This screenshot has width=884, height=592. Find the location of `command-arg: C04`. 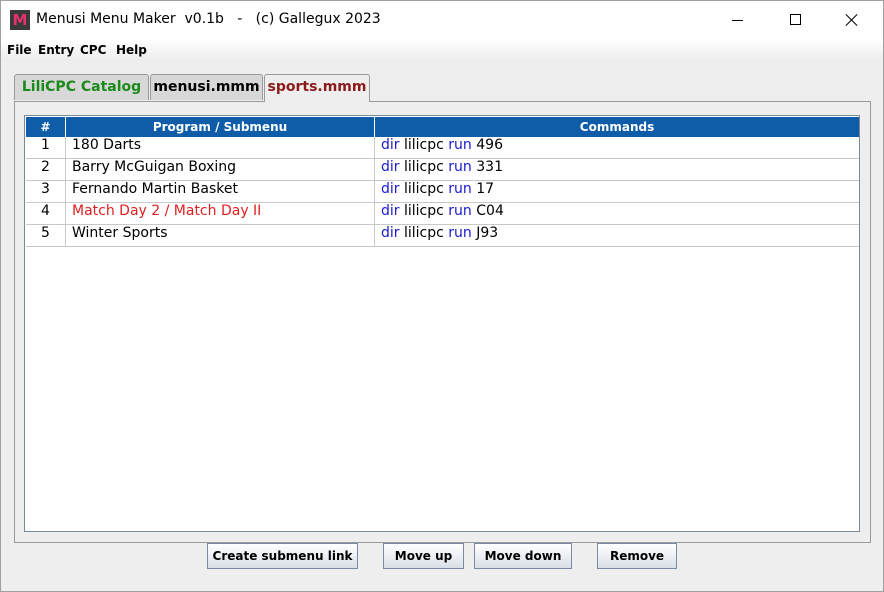

command-arg: C04 is located at coordinates (490, 211).